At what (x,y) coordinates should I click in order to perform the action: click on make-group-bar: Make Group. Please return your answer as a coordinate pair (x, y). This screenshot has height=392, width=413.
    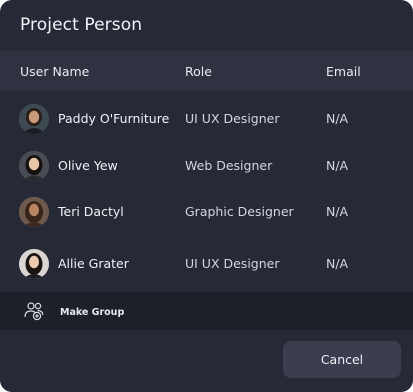
    Looking at the image, I should click on (206, 311).